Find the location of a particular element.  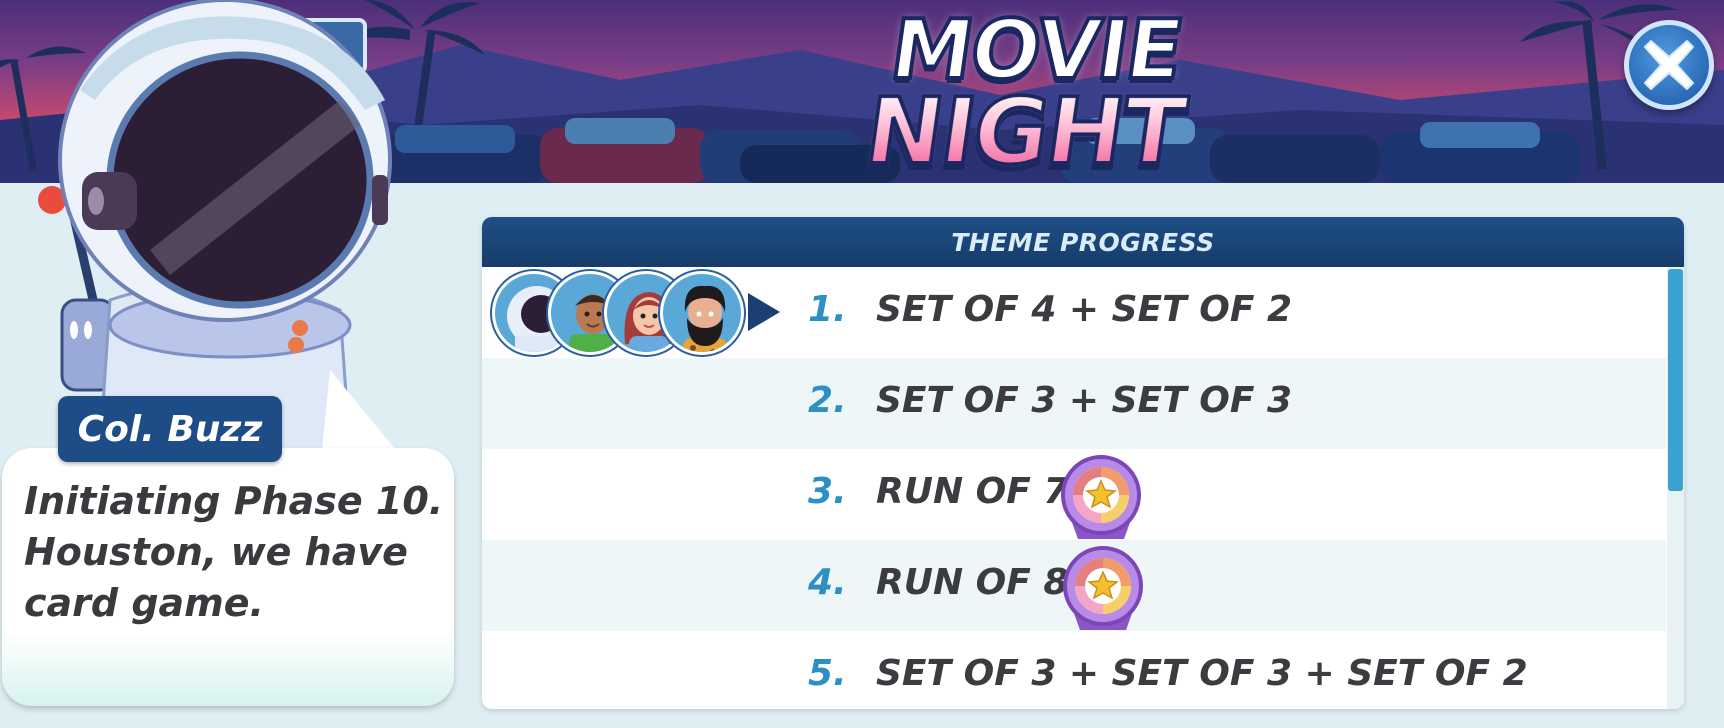

panel-title: THEME PROGRESS is located at coordinates (1083, 242).